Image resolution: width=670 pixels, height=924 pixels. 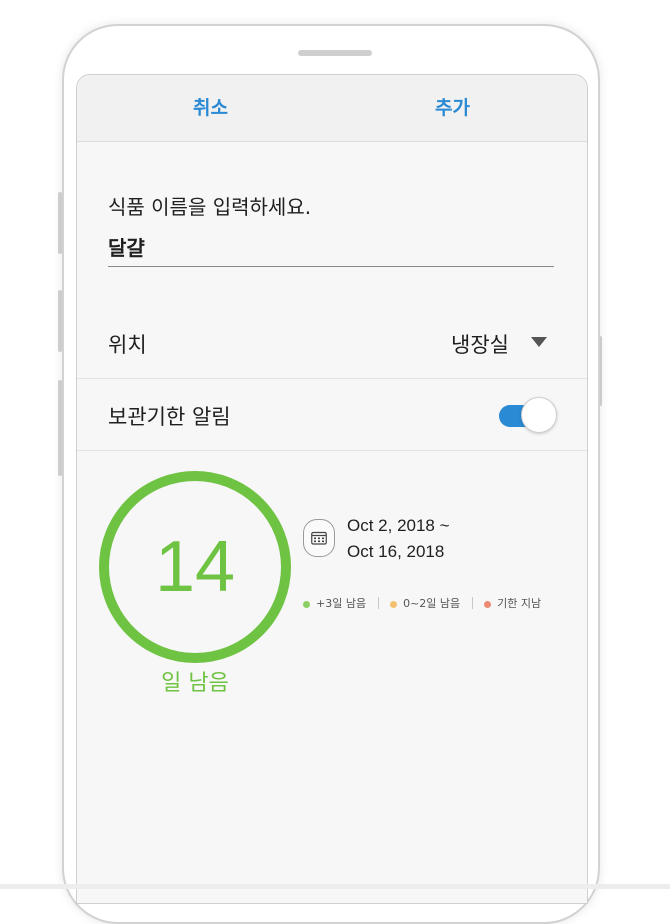 I want to click on legend-item: +3일 남음, so click(x=334, y=603).